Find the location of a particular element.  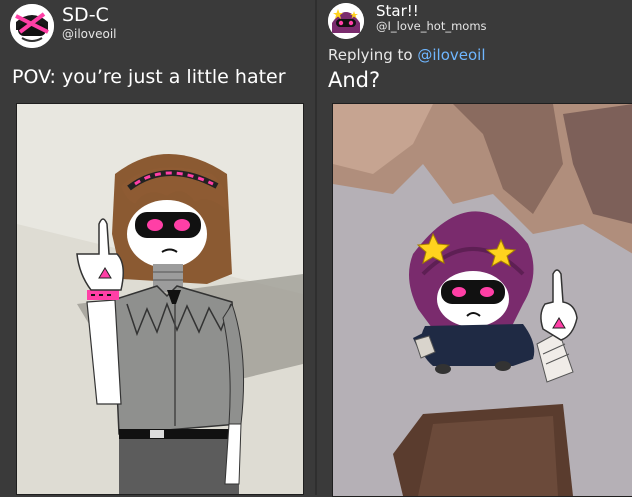

avatar-sd-c-icon is located at coordinates (32, 26).